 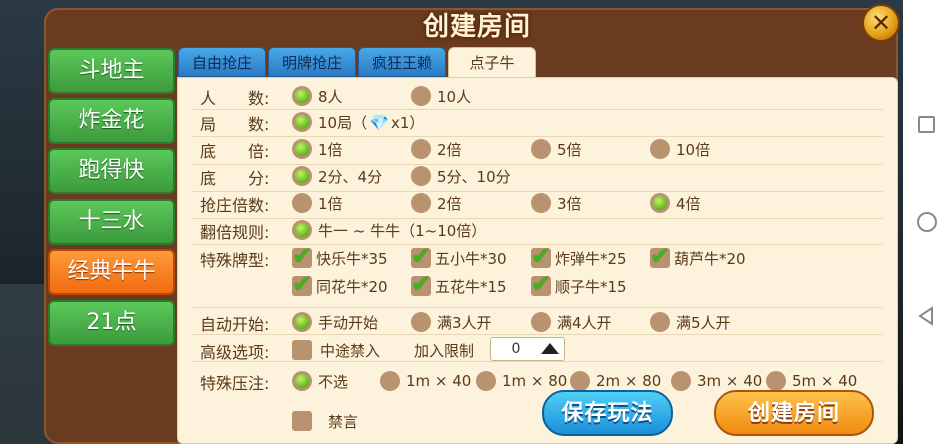 What do you see at coordinates (556, 203) in the screenshot?
I see `banker-option-3: 3倍` at bounding box center [556, 203].